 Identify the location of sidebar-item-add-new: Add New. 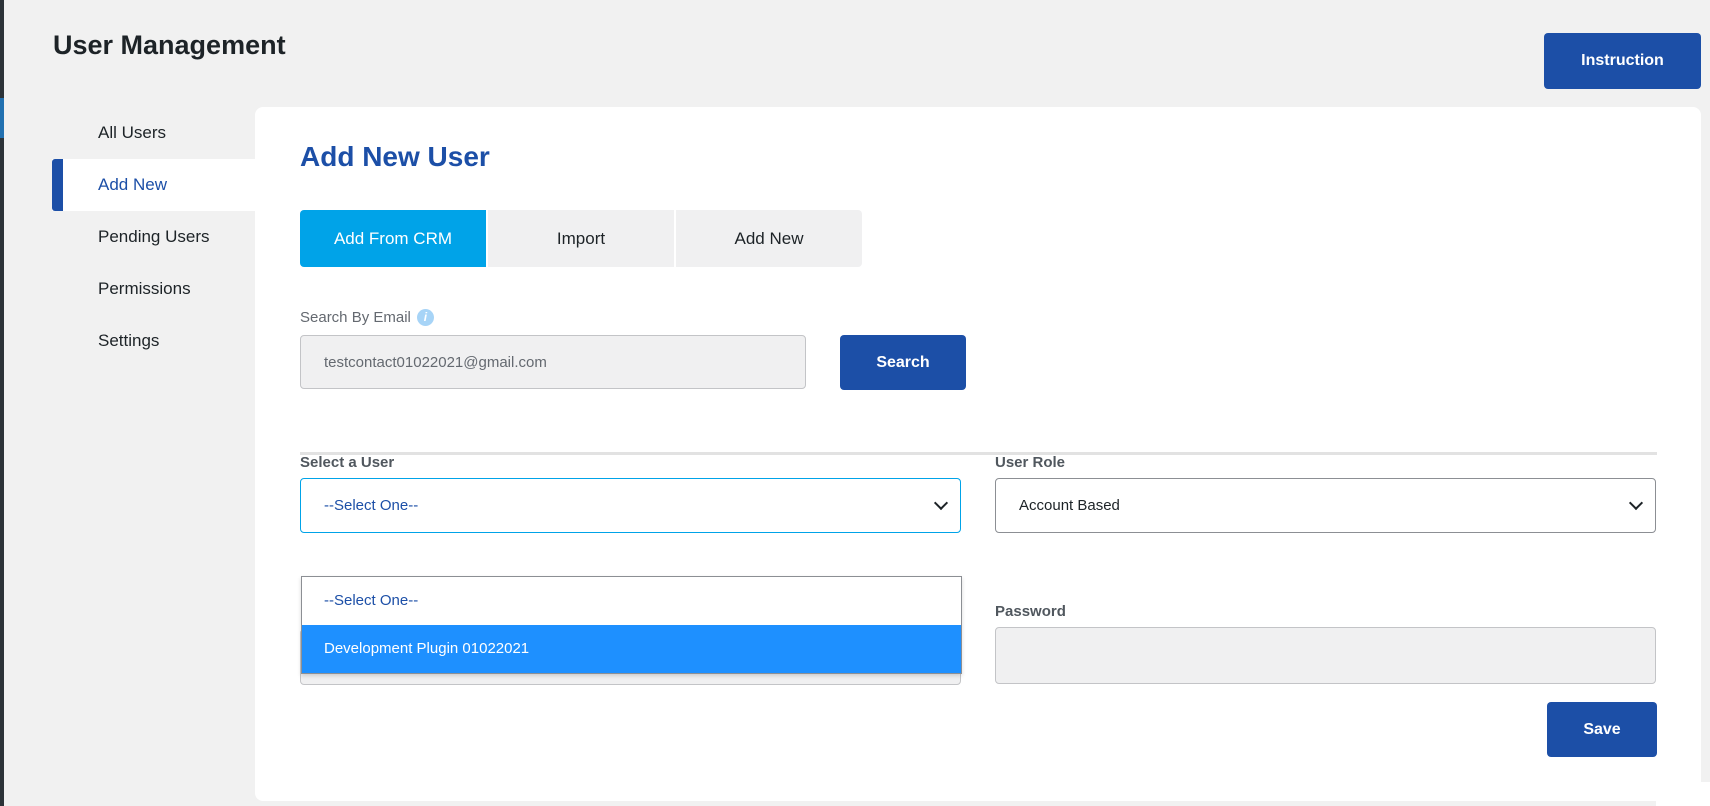
(154, 185).